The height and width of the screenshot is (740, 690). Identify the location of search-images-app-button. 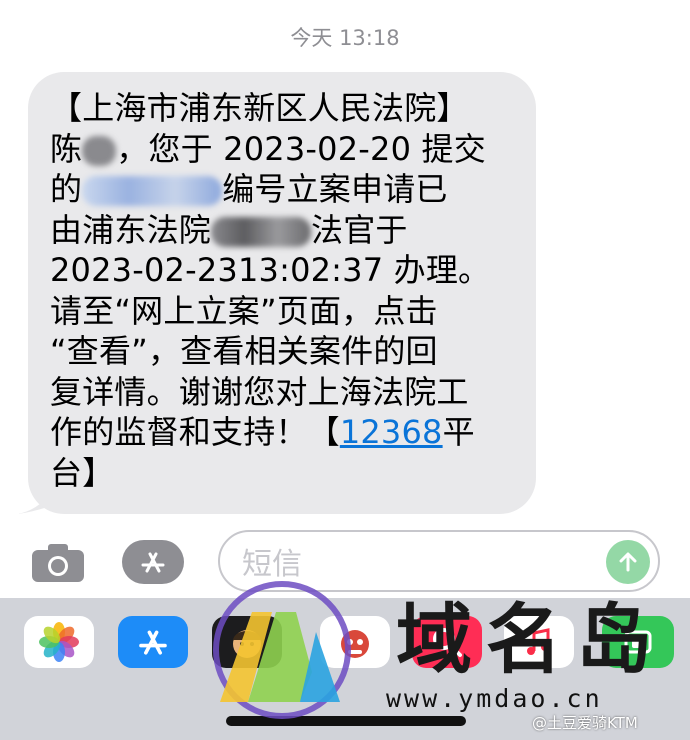
(447, 642).